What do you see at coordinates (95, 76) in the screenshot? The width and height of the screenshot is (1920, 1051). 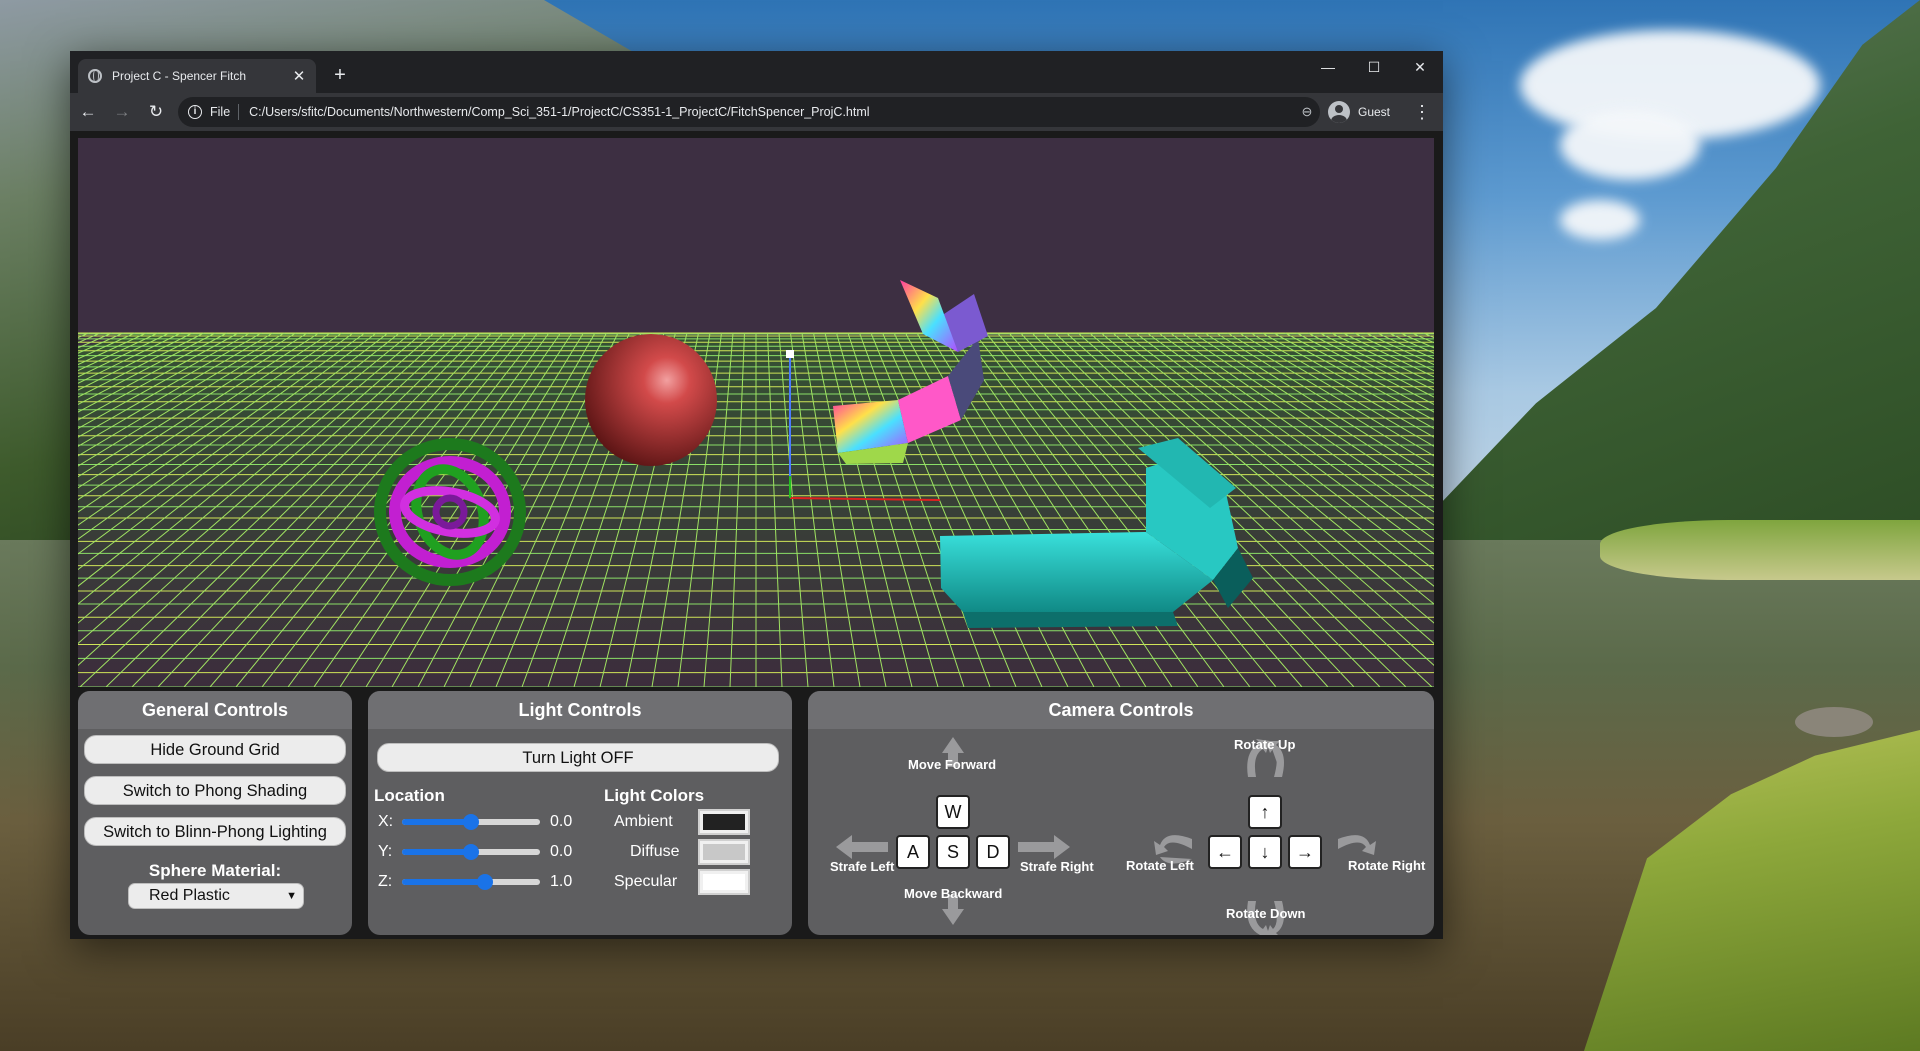 I see `globe-icon` at bounding box center [95, 76].